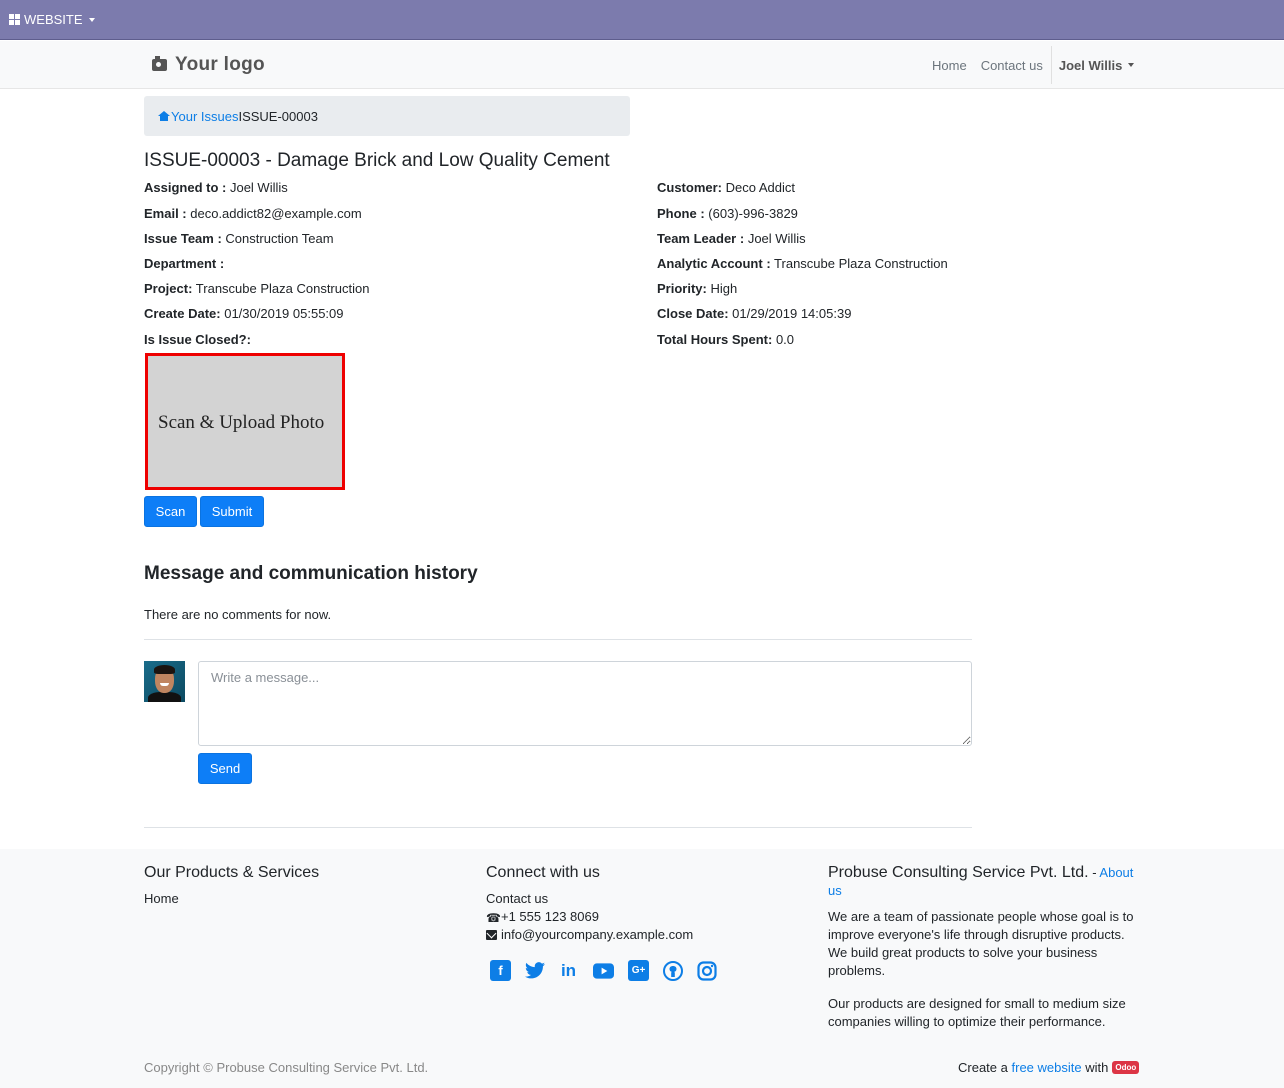 The height and width of the screenshot is (1088, 1284). What do you see at coordinates (714, 263) in the screenshot?
I see `field-label: Analytic Account :` at bounding box center [714, 263].